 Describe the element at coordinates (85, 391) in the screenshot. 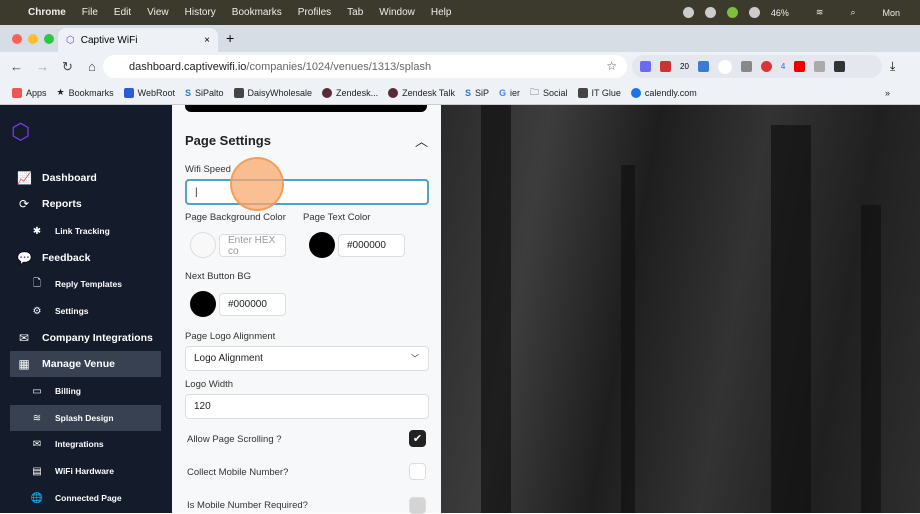

I see `sidebar-item-billing: ▭ Billing` at that location.